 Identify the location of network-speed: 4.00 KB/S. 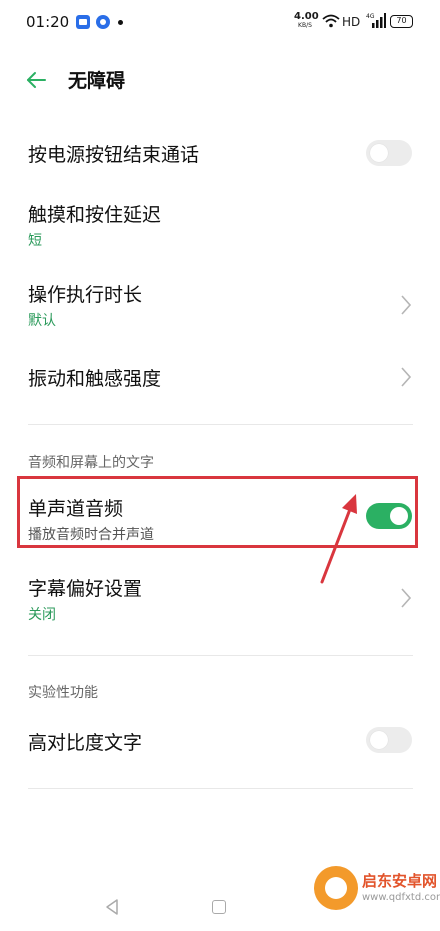
(306, 20).